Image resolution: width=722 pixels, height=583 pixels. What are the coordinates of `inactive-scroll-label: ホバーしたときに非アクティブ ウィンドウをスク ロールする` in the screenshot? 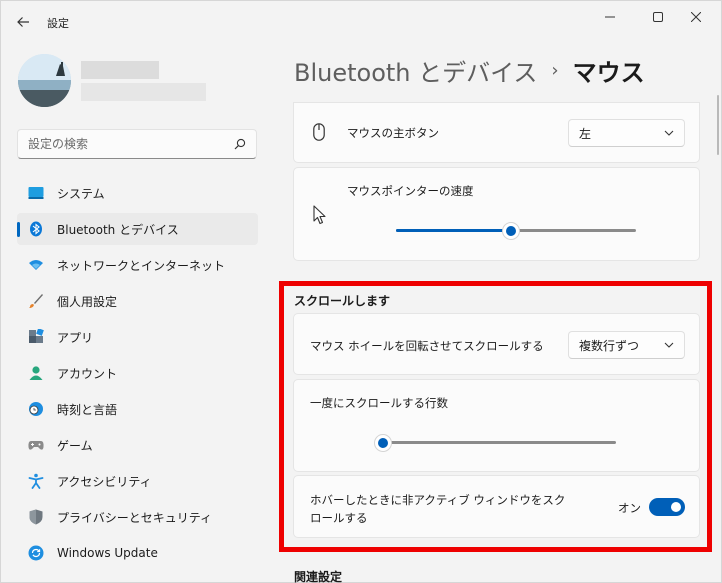 It's located at (437, 509).